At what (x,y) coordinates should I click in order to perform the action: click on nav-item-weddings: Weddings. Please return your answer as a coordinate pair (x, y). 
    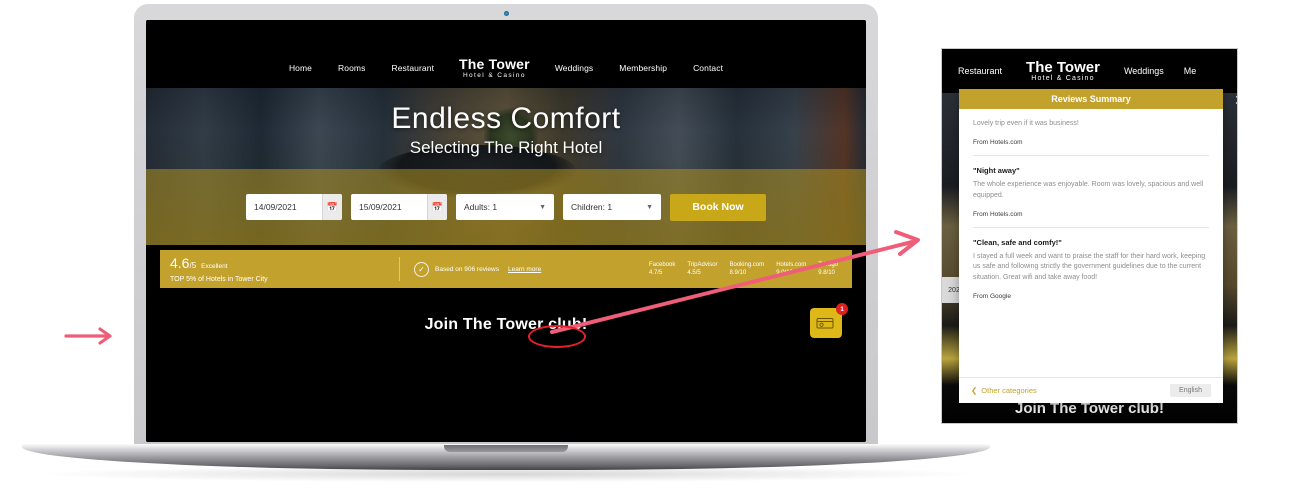
    Looking at the image, I should click on (574, 68).